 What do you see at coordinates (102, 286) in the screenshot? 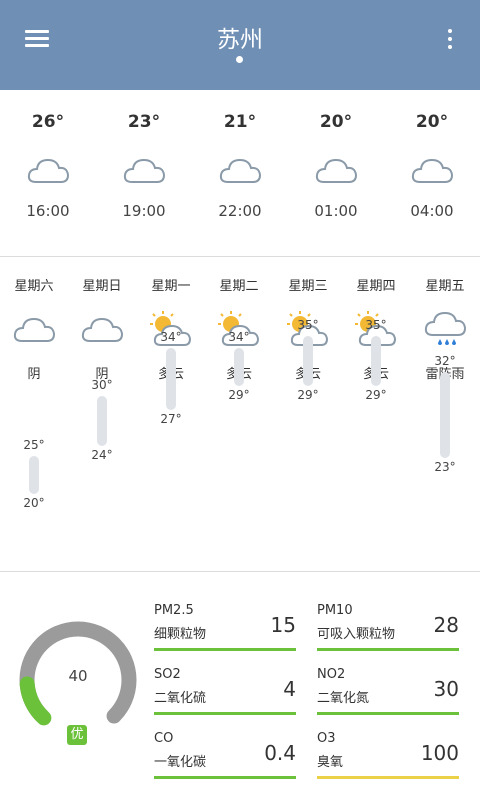
I see `day-name: 星期日` at bounding box center [102, 286].